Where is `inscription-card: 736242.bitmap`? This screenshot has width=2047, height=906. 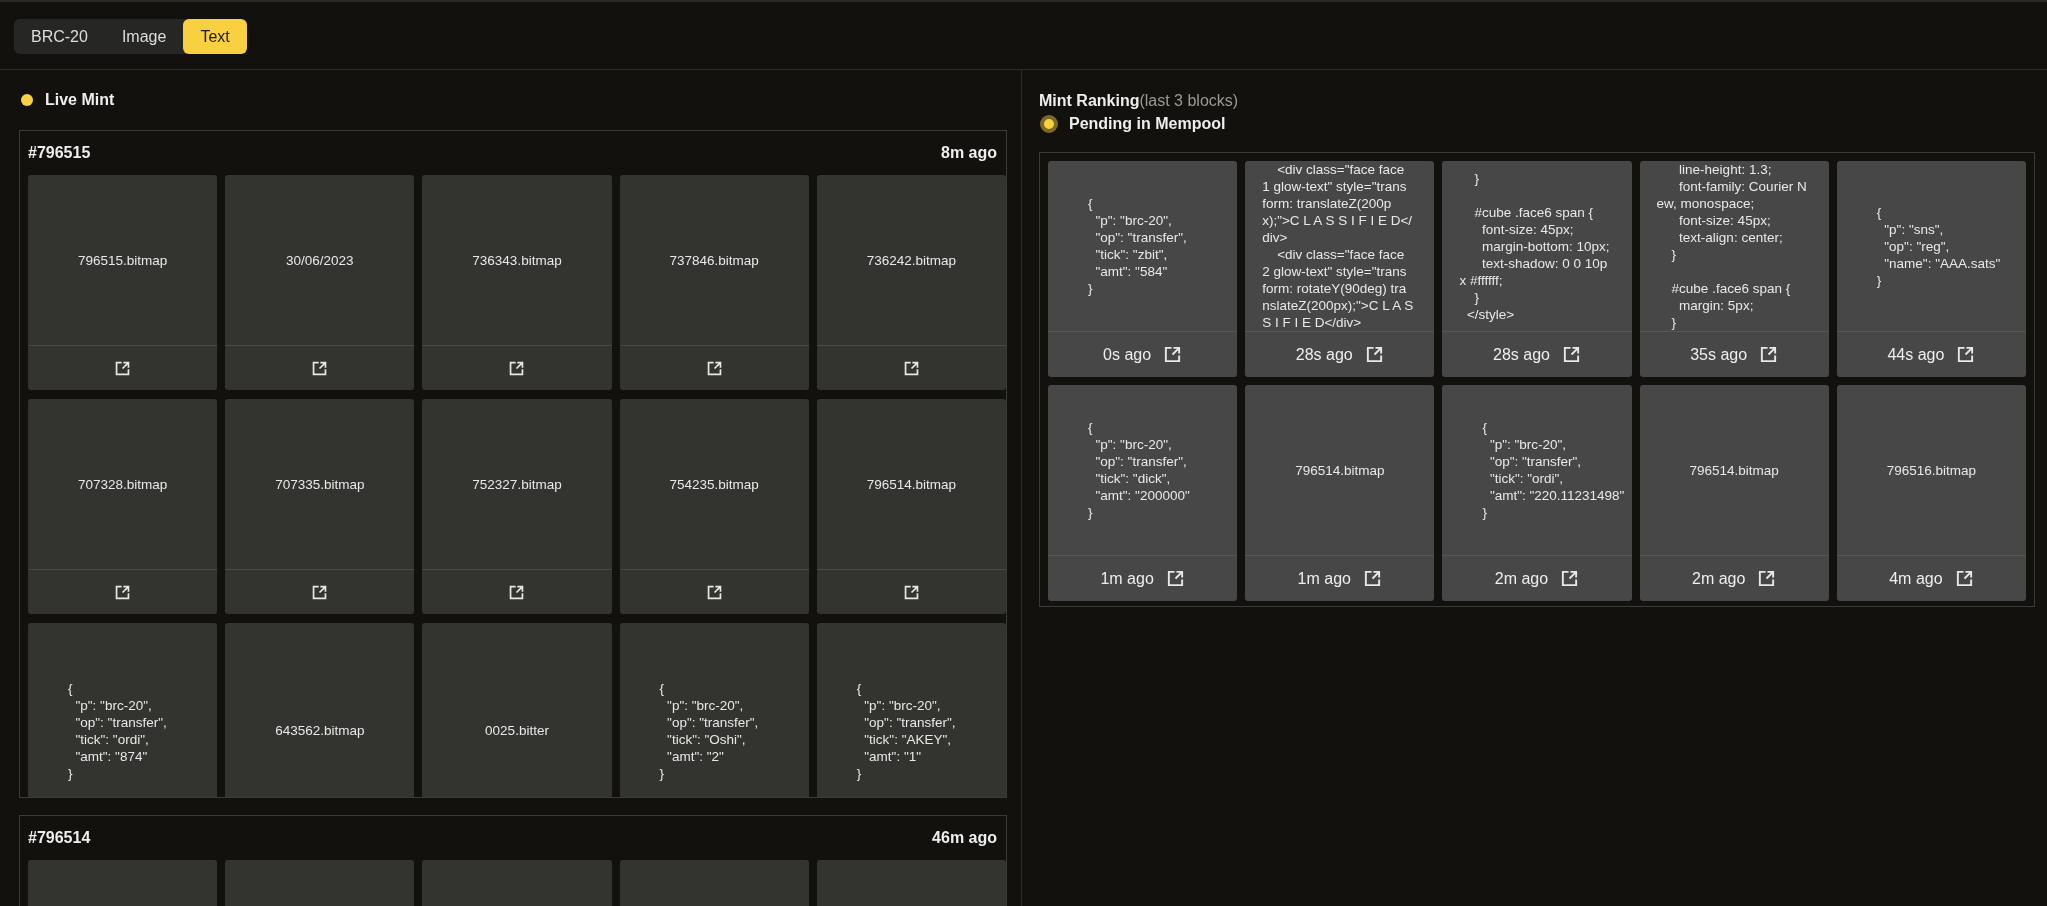
inscription-card: 736242.bitmap is located at coordinates (911, 282).